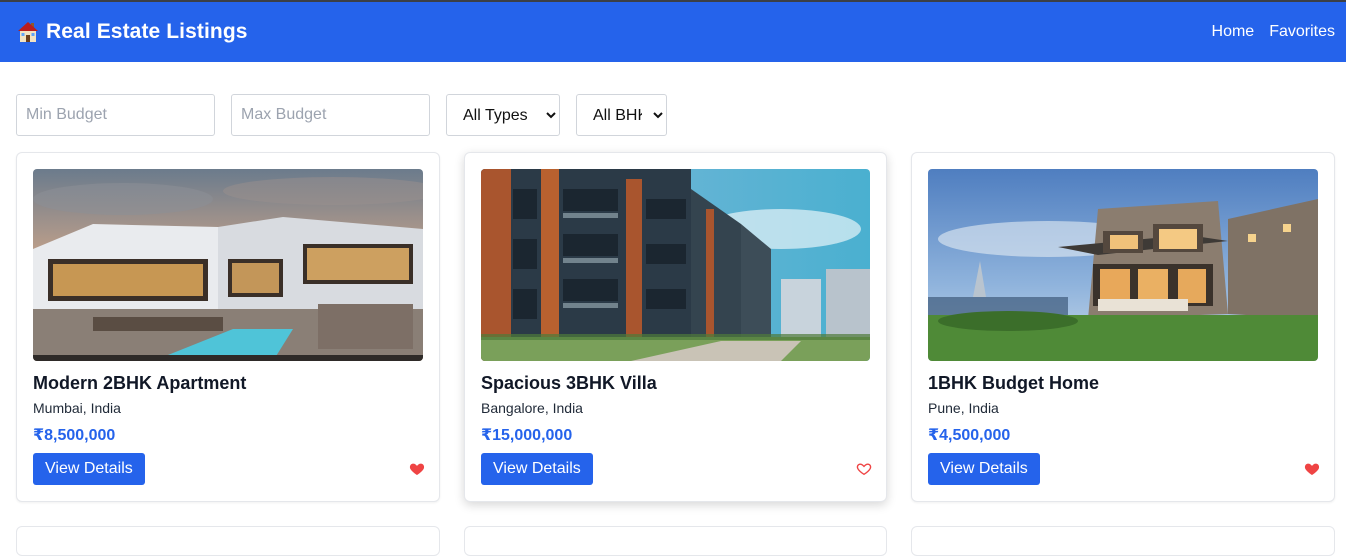  What do you see at coordinates (1233, 32) in the screenshot?
I see `nav-home-link: Home` at bounding box center [1233, 32].